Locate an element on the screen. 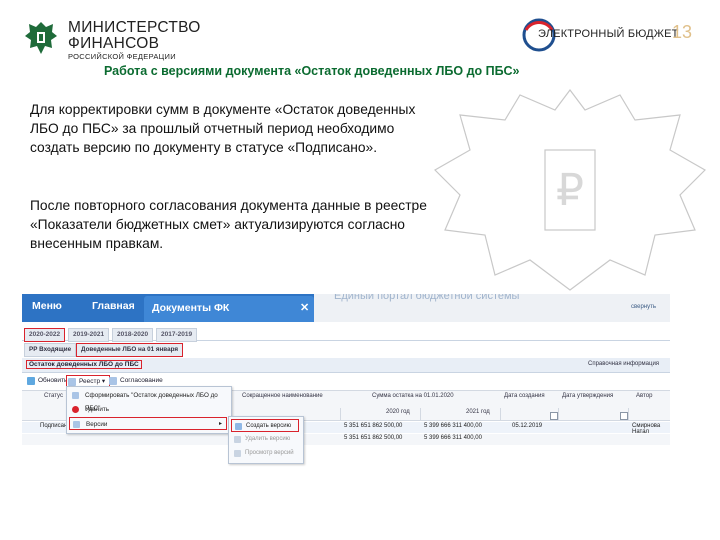 The image size is (720, 540). approval-icon is located at coordinates (113, 381).